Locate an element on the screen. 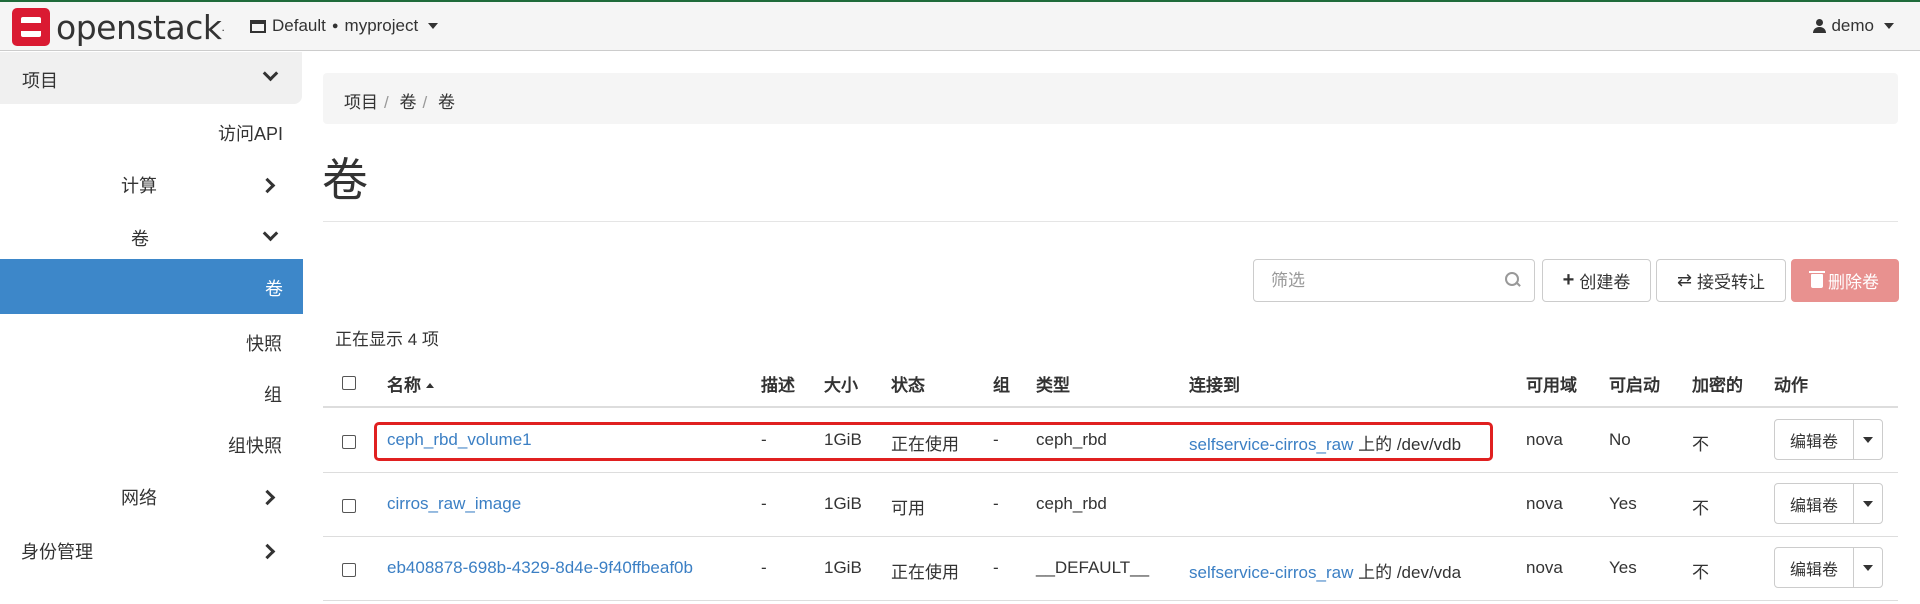  column-header-description: 描述 is located at coordinates (778, 383).